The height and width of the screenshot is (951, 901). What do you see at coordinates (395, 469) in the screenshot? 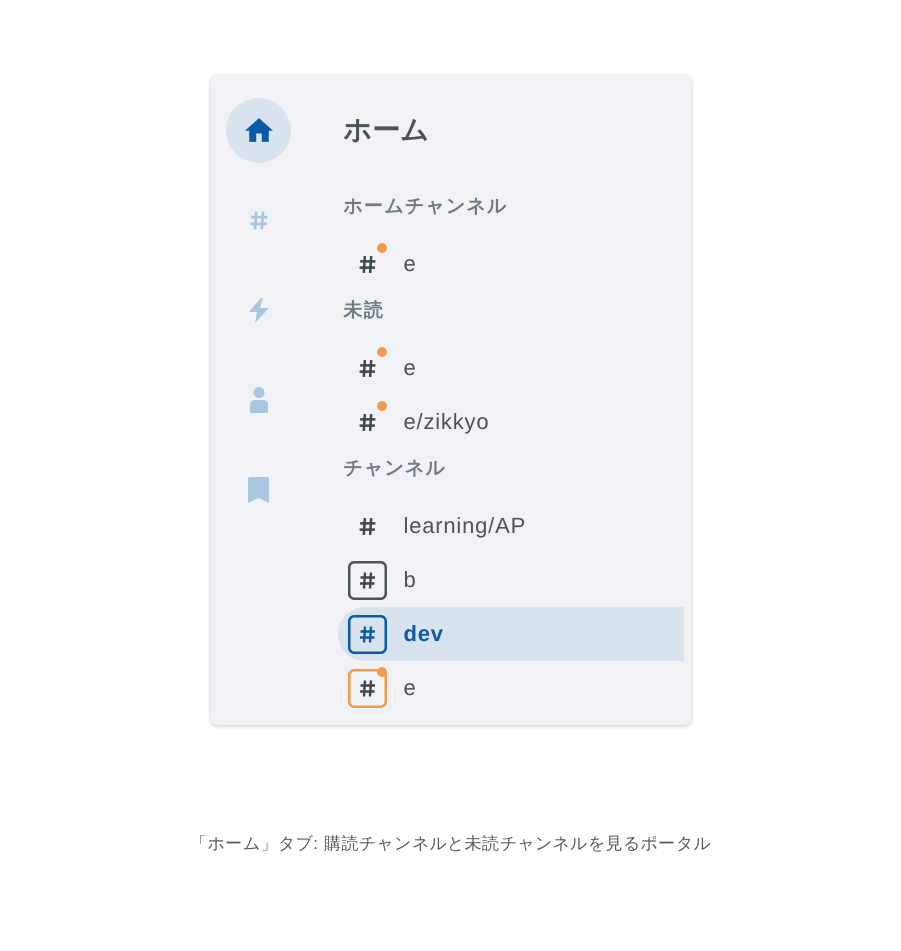
I see `section-heading: チャンネル` at bounding box center [395, 469].